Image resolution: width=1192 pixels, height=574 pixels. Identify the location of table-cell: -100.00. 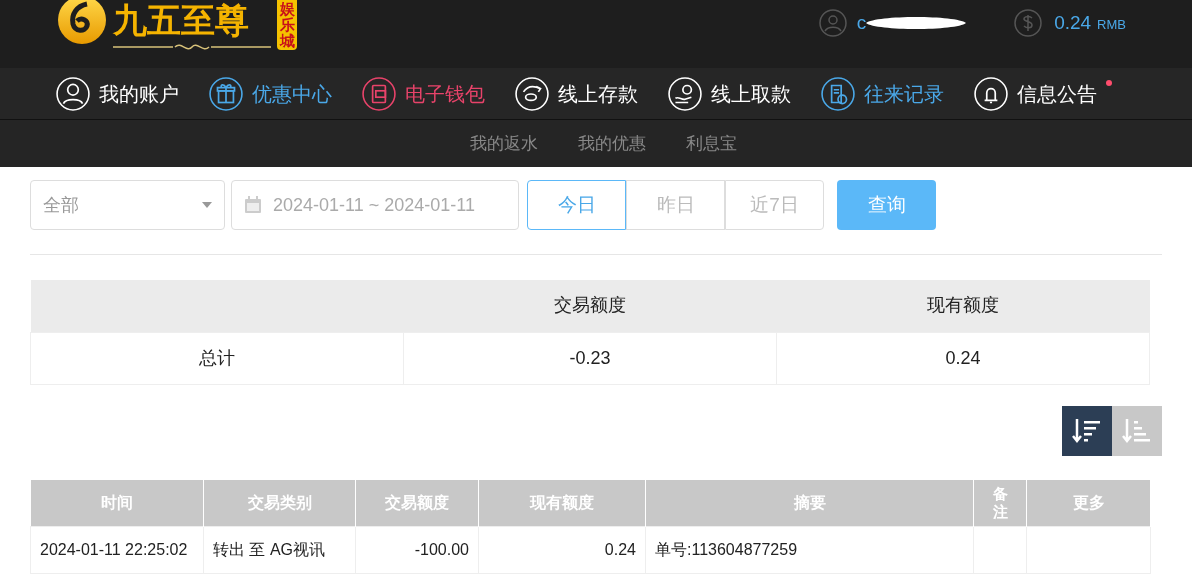
(441, 549).